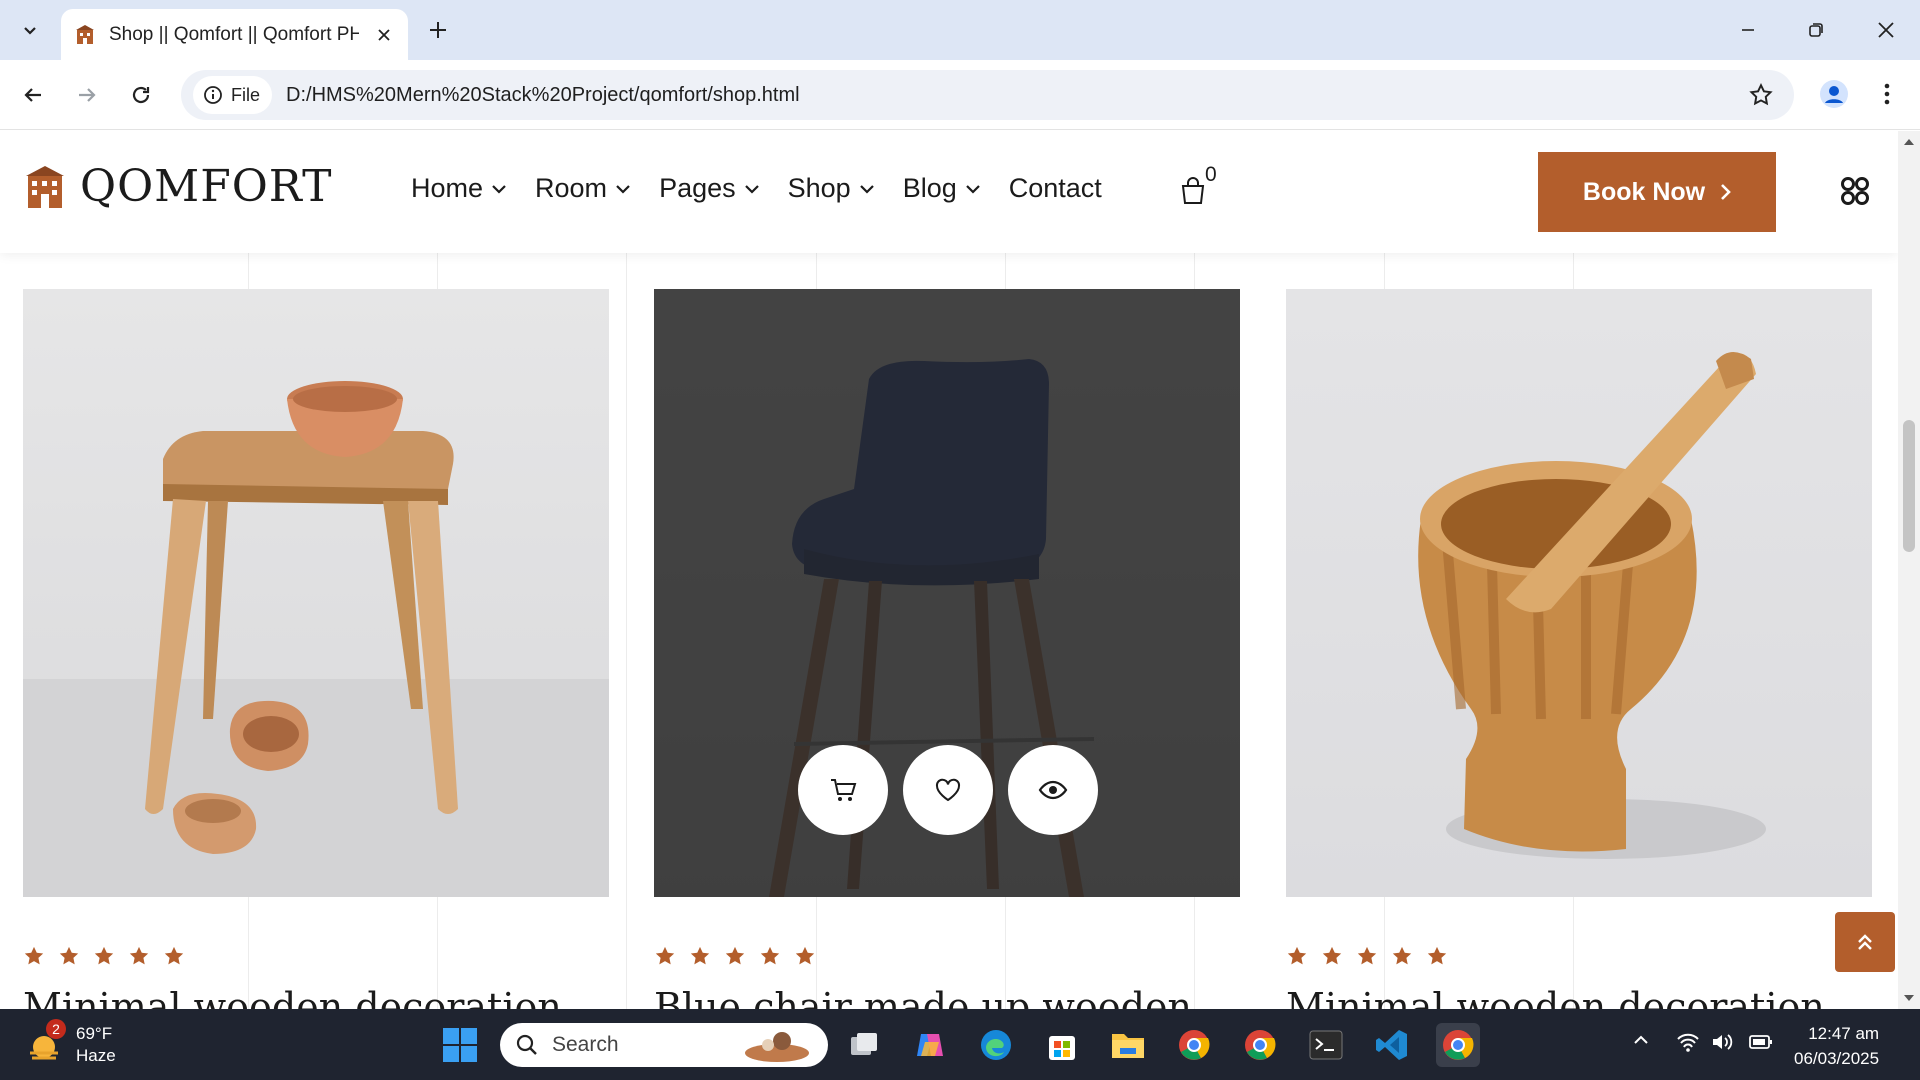 The height and width of the screenshot is (1080, 1920). I want to click on nav-label: Pages, so click(697, 188).